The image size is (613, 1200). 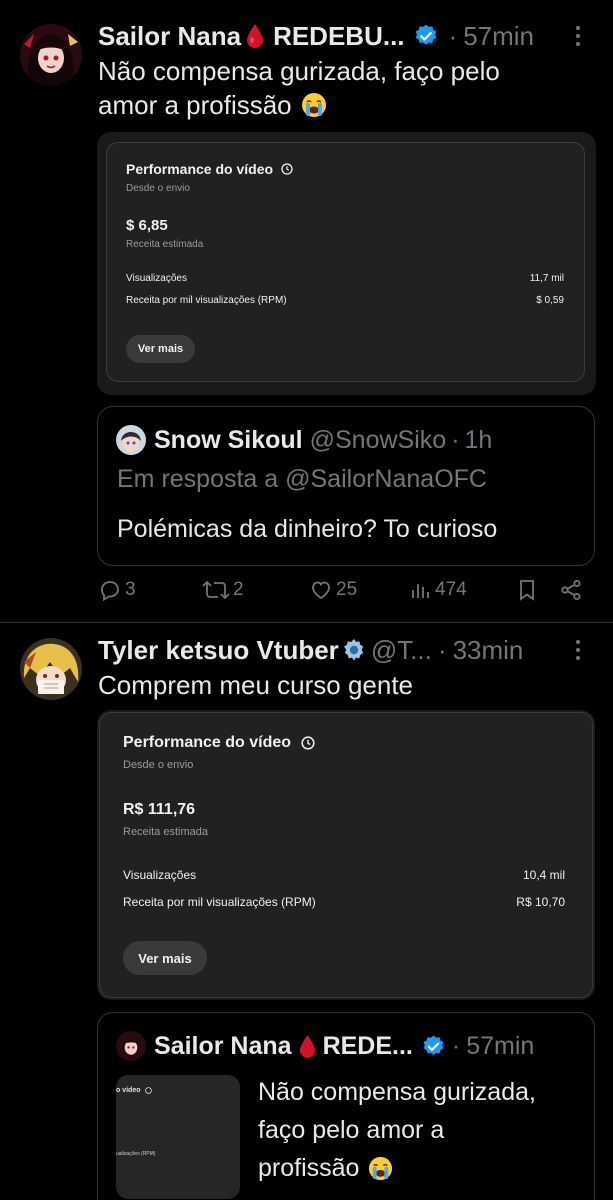 What do you see at coordinates (550, 300) in the screenshot?
I see `rpm-value: $ 0,59` at bounding box center [550, 300].